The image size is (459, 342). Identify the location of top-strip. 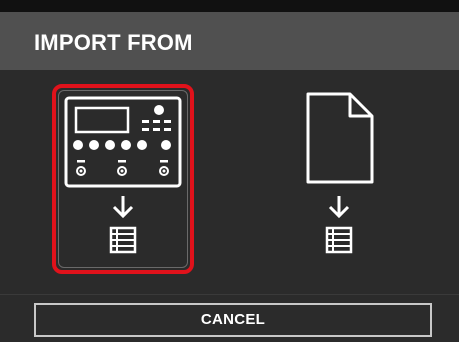
(229, 6).